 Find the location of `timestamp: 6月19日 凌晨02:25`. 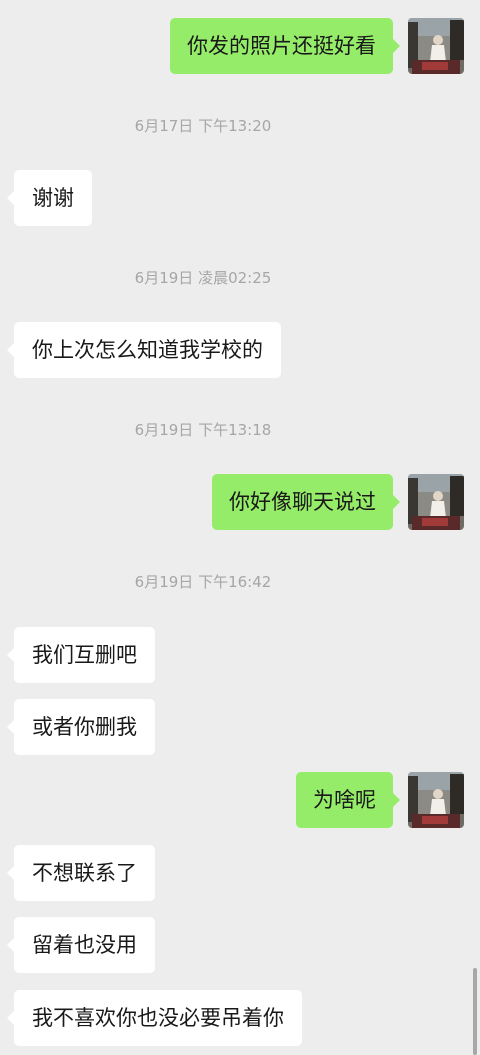

timestamp: 6月19日 凌晨02:25 is located at coordinates (203, 278).